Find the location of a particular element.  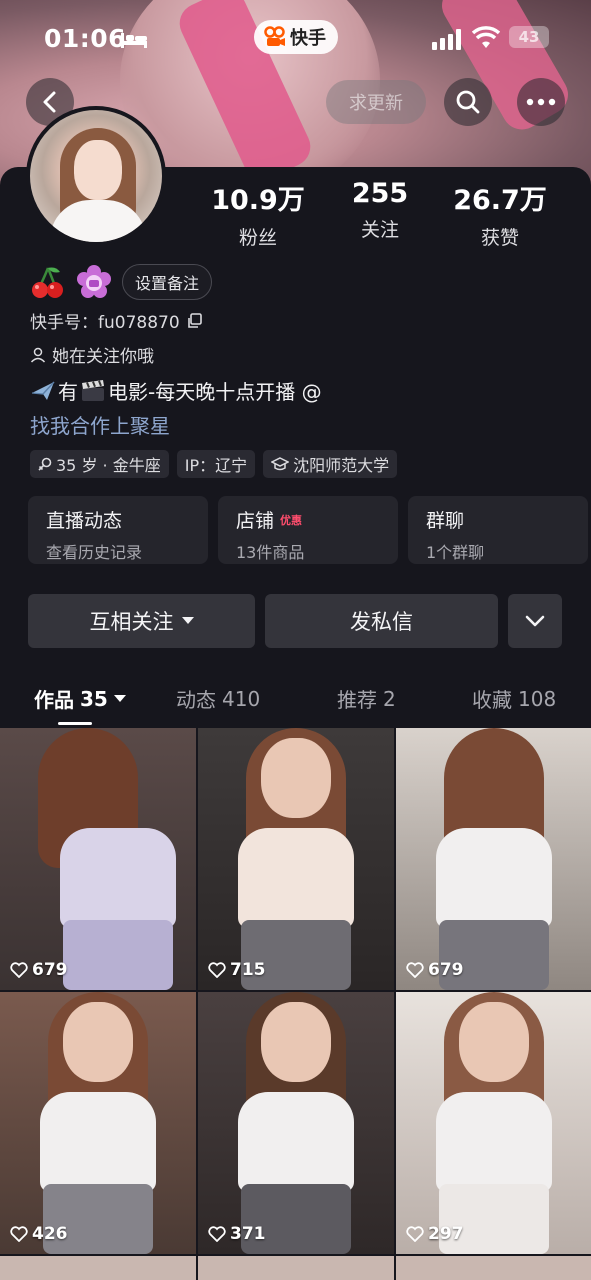

shop-card-subtitle: 13件商品 is located at coordinates (270, 552).